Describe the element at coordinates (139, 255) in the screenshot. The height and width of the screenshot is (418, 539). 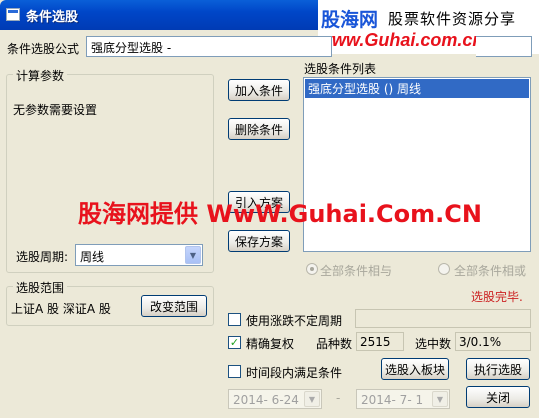
I see `period-select: 周线 ▼` at that location.